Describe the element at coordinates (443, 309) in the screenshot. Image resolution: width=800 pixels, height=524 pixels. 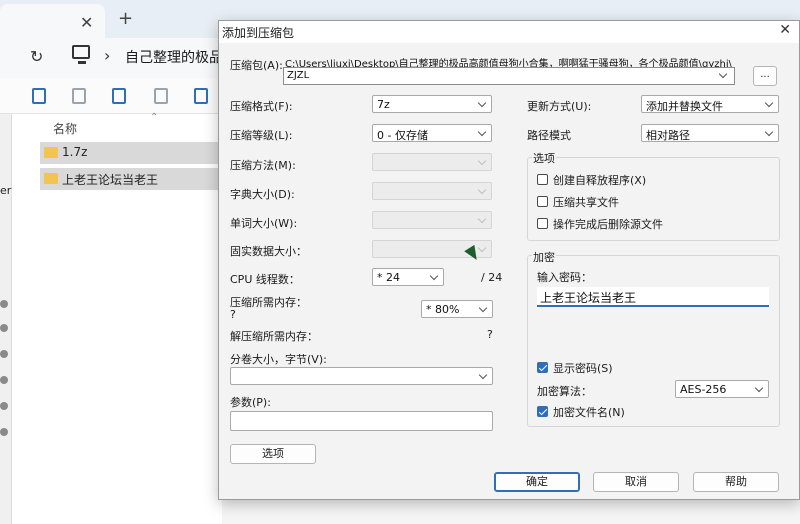
I see `mem-value: * 80%` at that location.